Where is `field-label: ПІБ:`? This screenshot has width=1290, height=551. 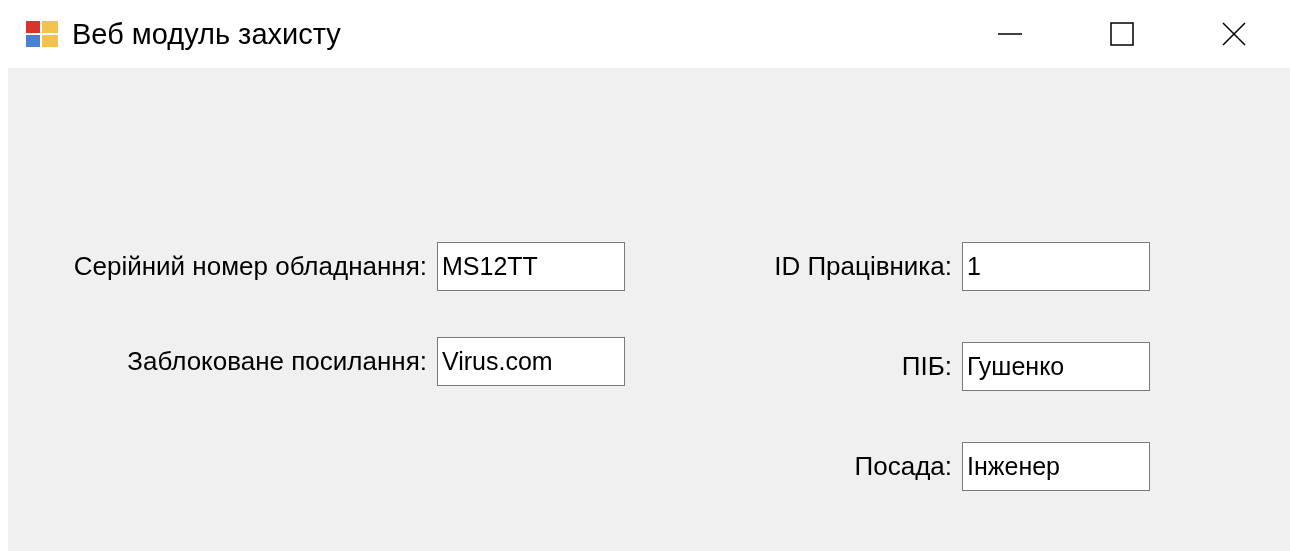
field-label: ПІБ: is located at coordinates (926, 366).